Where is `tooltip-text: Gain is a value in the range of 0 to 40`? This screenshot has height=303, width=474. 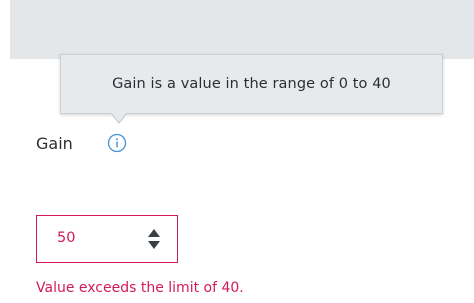 tooltip-text: Gain is a value in the range of 0 to 40 is located at coordinates (251, 84).